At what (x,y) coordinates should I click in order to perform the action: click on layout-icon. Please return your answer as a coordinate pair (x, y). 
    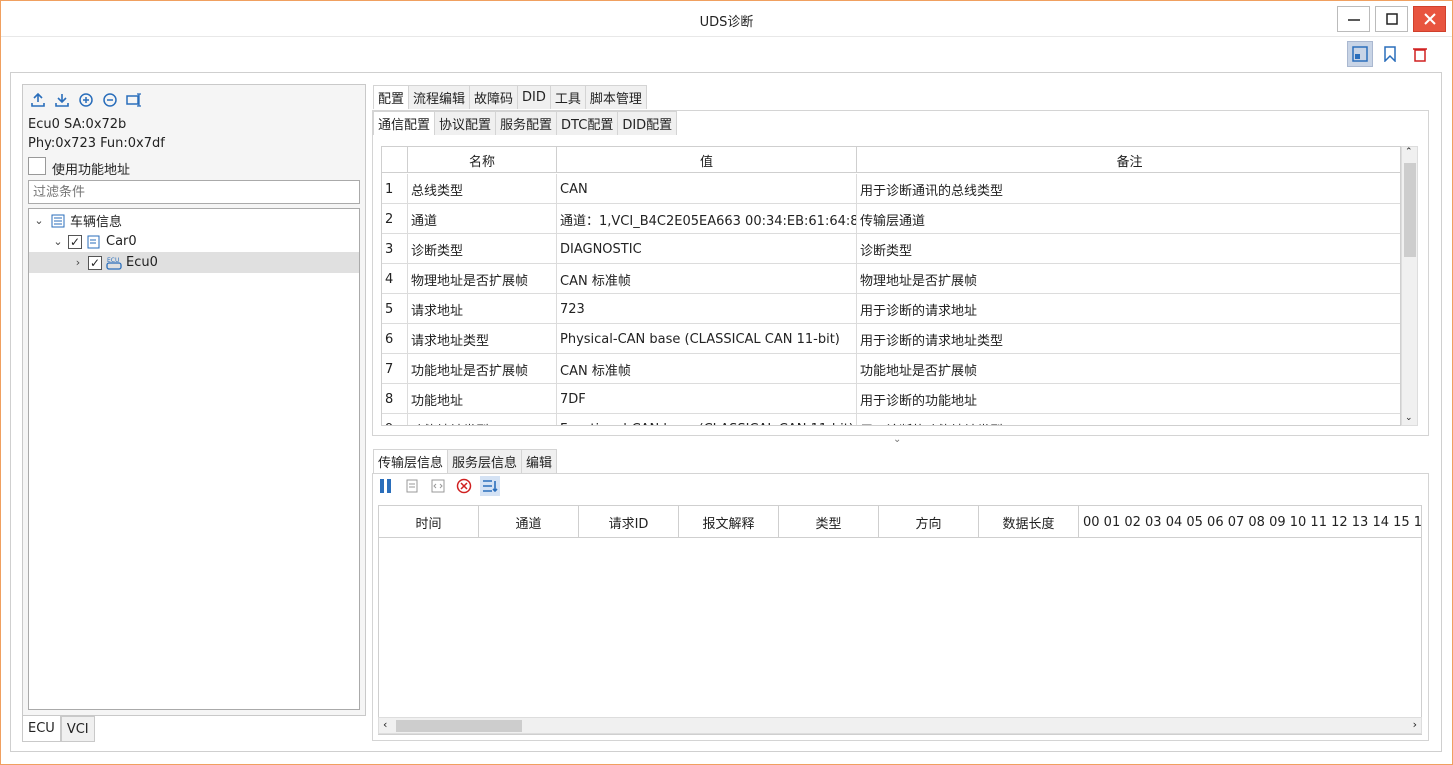
    Looking at the image, I should click on (1360, 54).